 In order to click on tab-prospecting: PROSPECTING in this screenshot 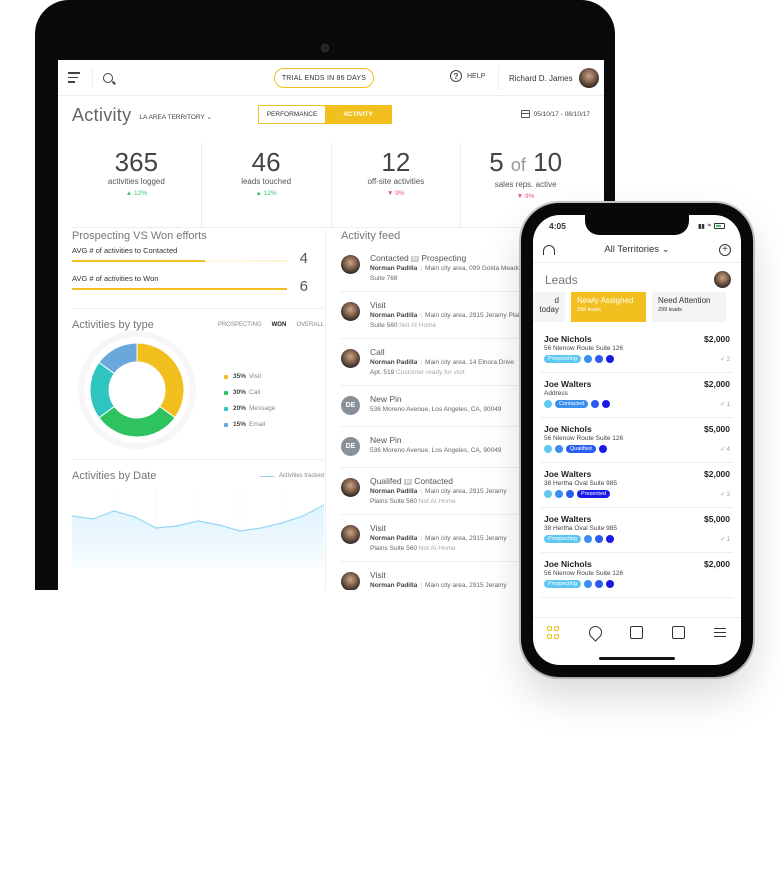, I will do `click(240, 325)`.